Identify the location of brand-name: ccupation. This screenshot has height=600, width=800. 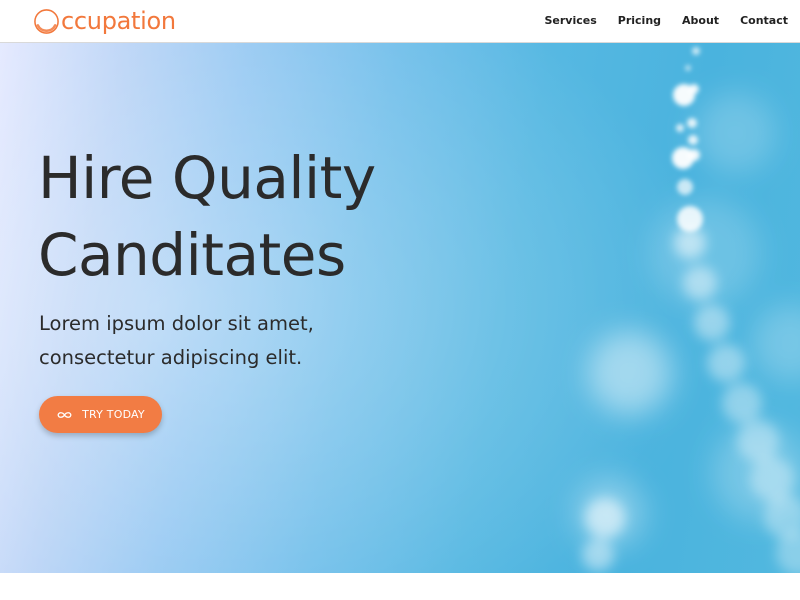
(118, 21).